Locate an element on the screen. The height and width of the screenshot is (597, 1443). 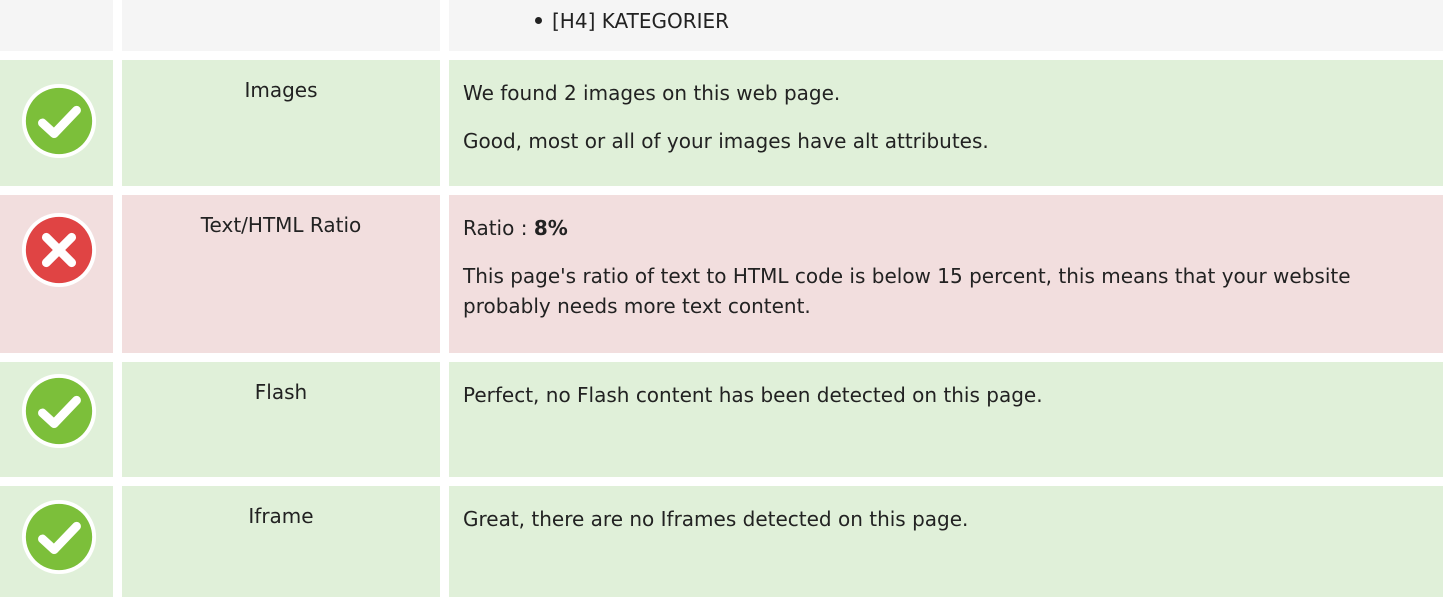
iframe-label: Iframe is located at coordinates (281, 541).